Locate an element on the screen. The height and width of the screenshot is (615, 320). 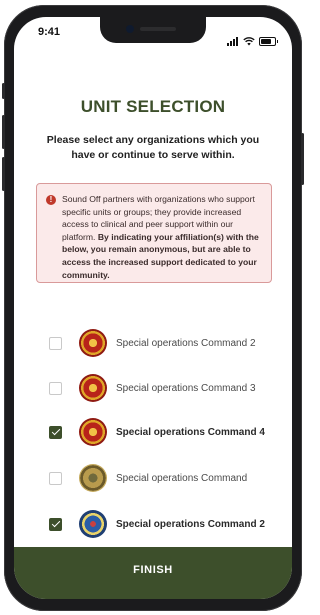
finish-button: FINISH is located at coordinates (153, 570).